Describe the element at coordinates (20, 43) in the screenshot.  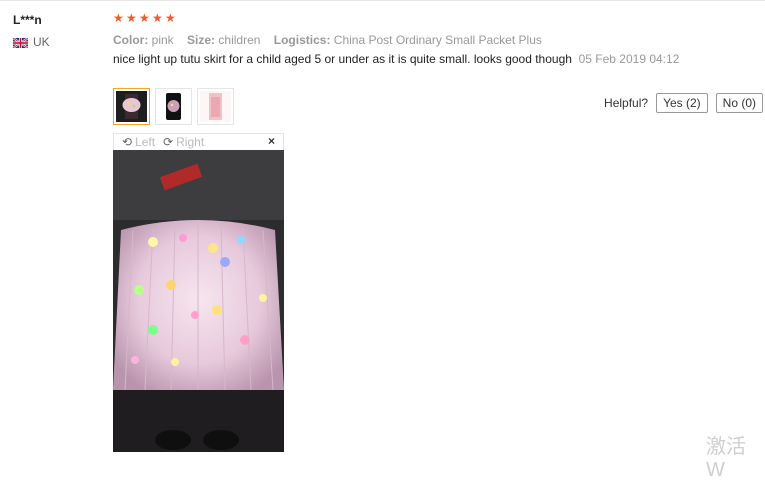
I see `uk-flag-icon` at that location.